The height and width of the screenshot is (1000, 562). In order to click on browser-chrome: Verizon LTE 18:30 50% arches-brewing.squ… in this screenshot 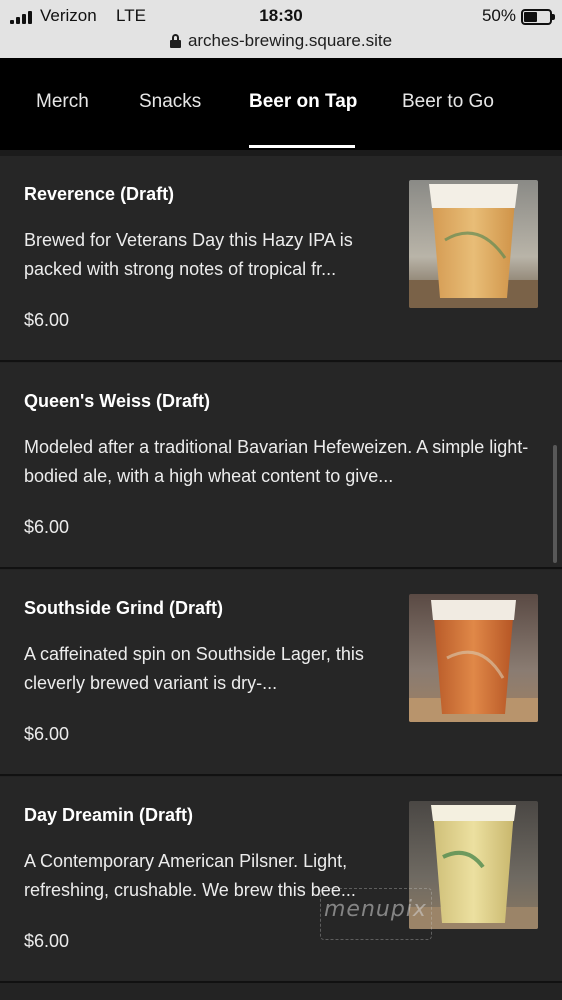, I will do `click(281, 29)`.